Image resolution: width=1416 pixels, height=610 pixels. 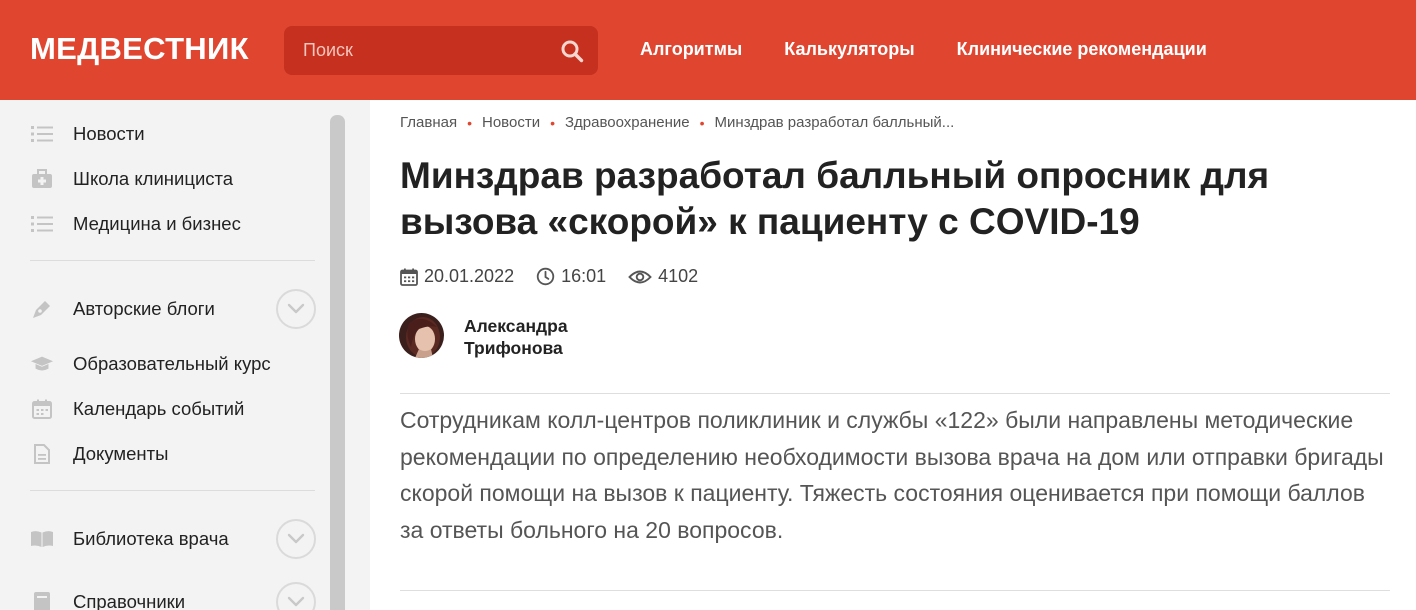 What do you see at coordinates (1082, 49) in the screenshot?
I see `nav-link-clinical-guidelines: Клинические рекомендации` at bounding box center [1082, 49].